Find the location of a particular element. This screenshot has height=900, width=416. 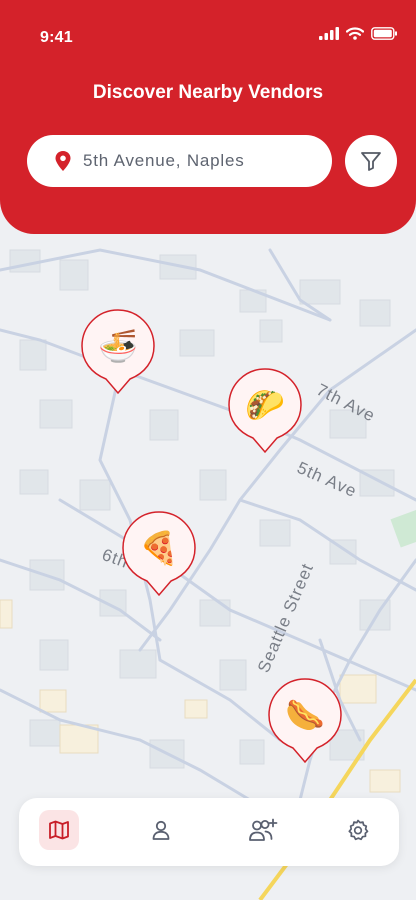

nav-add-friends is located at coordinates (263, 830).